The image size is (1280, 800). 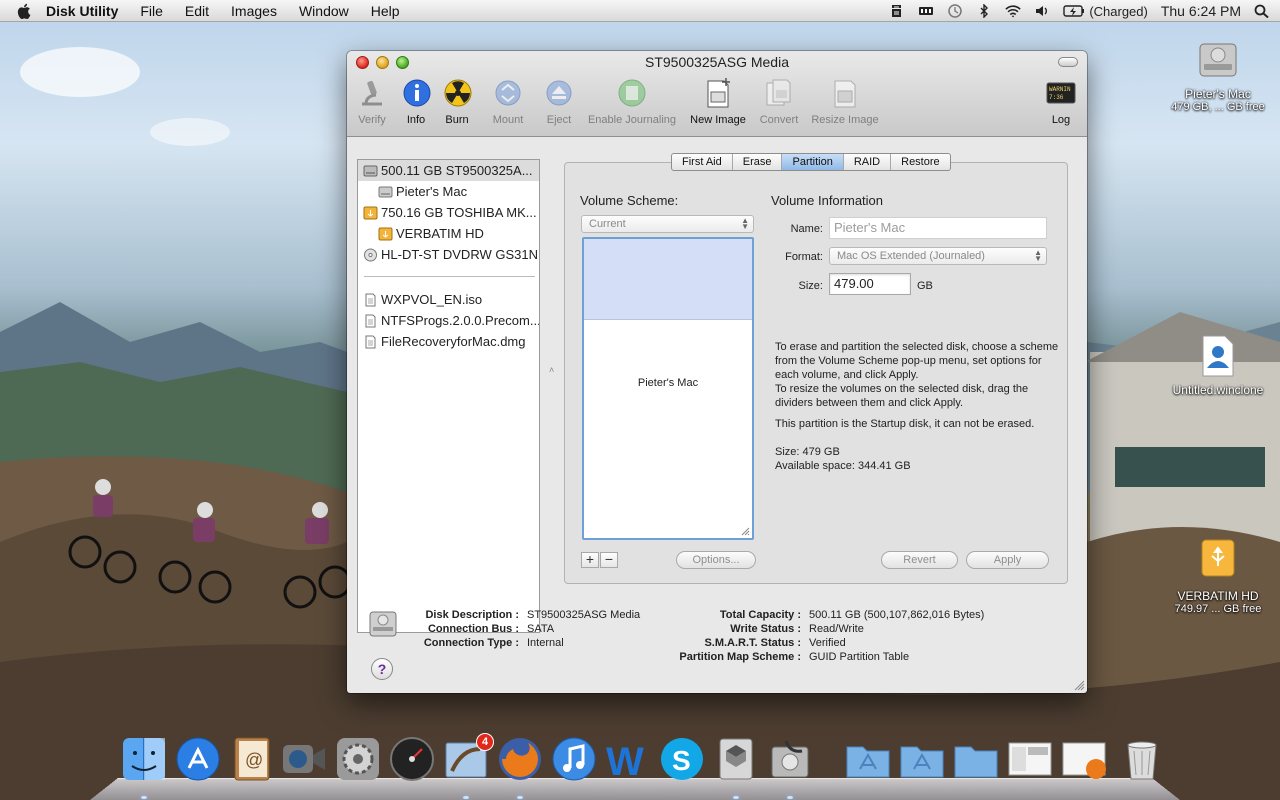 What do you see at coordinates (779, 101) in the screenshot?
I see `convert-button: Convert` at bounding box center [779, 101].